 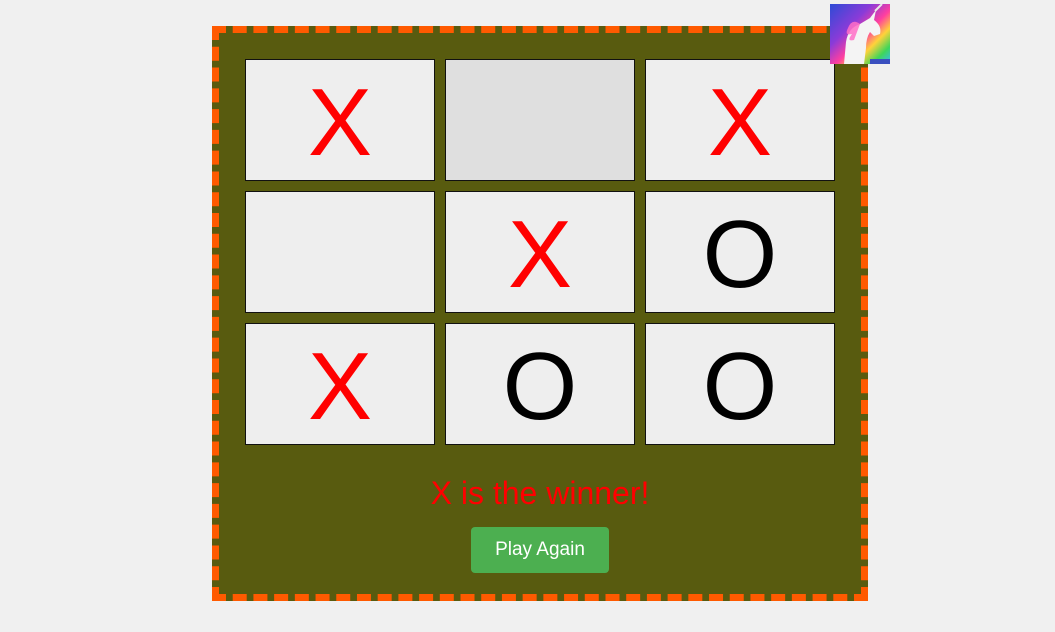 What do you see at coordinates (740, 252) in the screenshot?
I see `cell-5: O` at bounding box center [740, 252].